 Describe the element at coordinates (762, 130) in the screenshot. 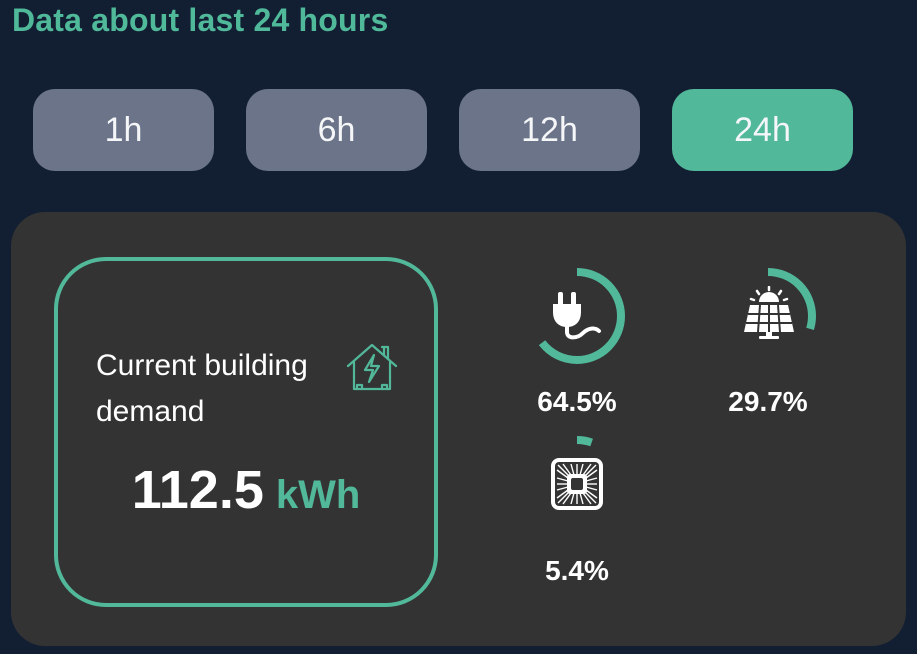

I see `tab-24h: 24h` at that location.